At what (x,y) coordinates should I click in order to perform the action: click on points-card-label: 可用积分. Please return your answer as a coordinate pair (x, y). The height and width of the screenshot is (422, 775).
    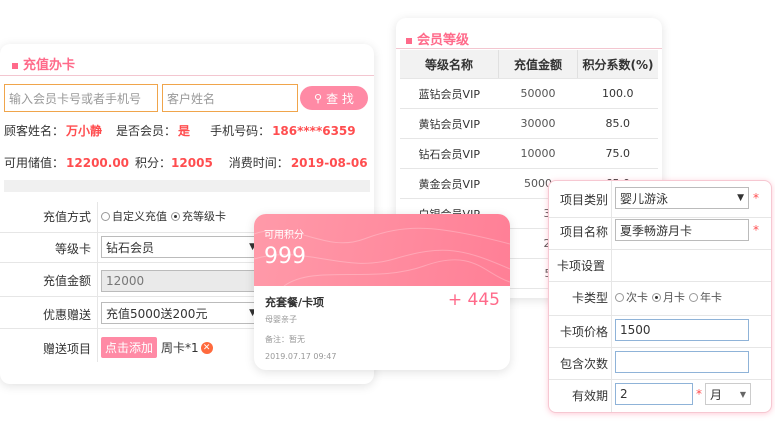
    Looking at the image, I should click on (284, 235).